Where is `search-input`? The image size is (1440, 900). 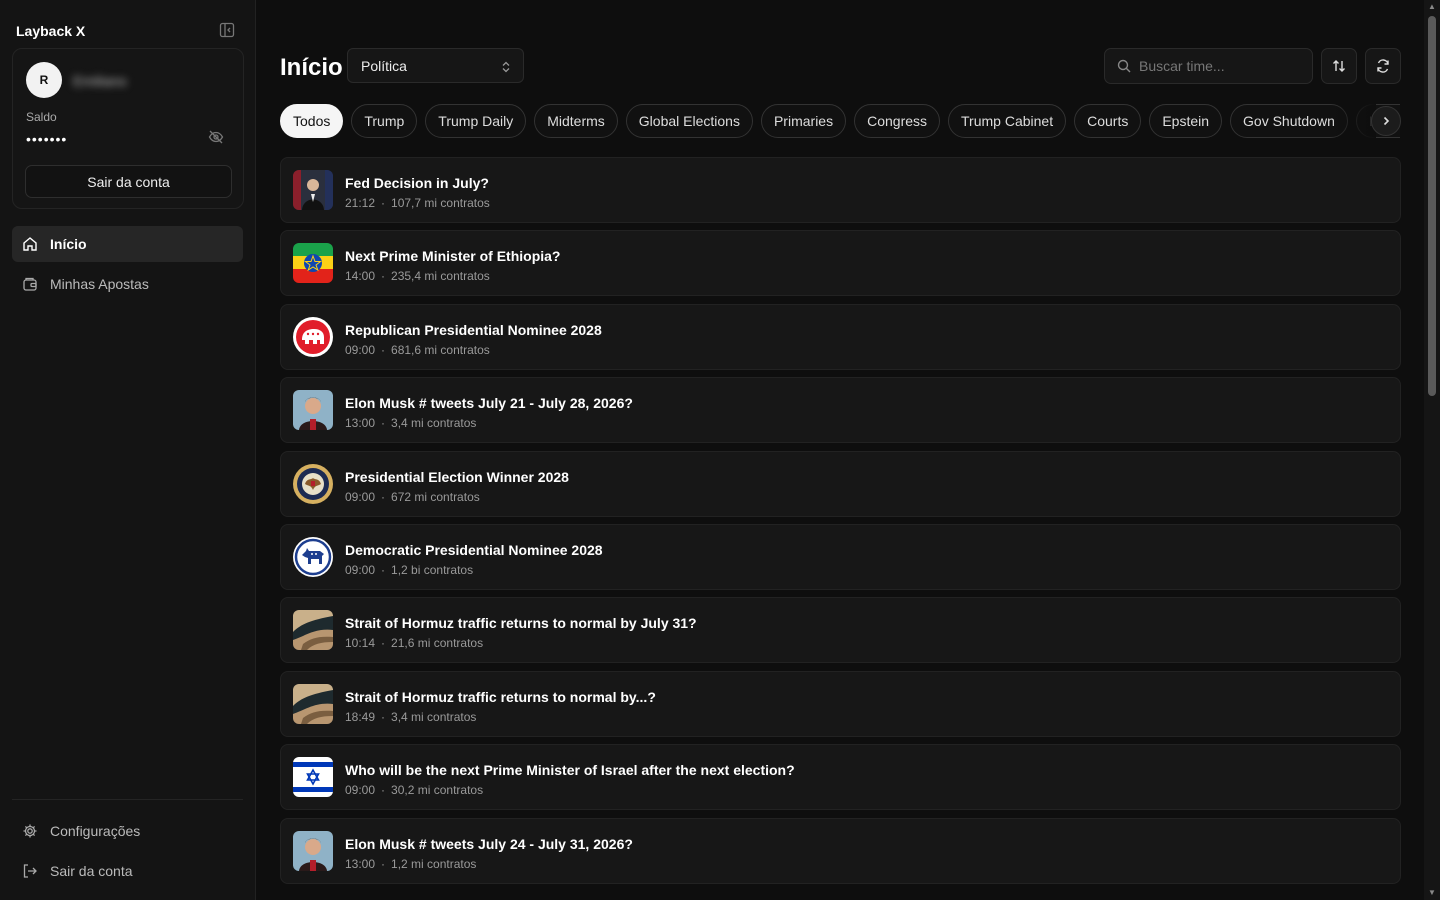 search-input is located at coordinates (1219, 66).